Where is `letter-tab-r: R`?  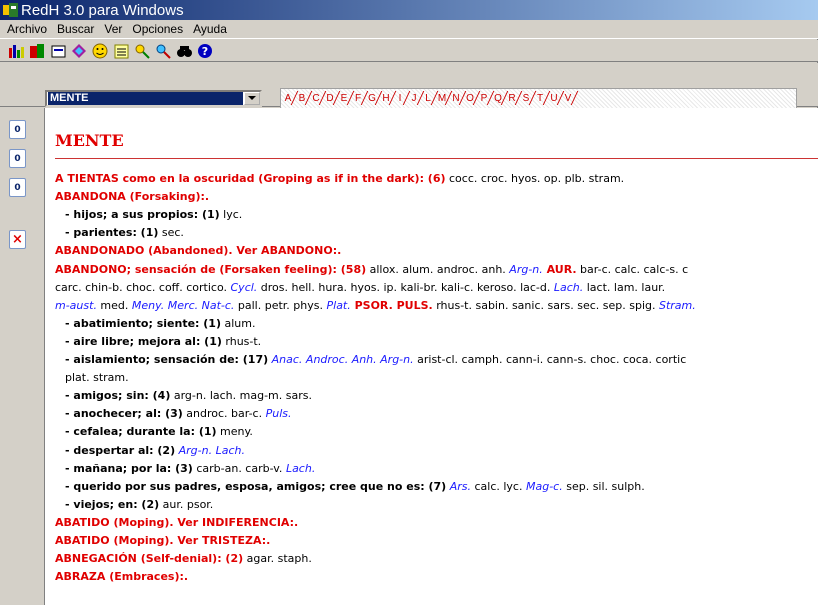
letter-tab-r: R is located at coordinates (512, 98).